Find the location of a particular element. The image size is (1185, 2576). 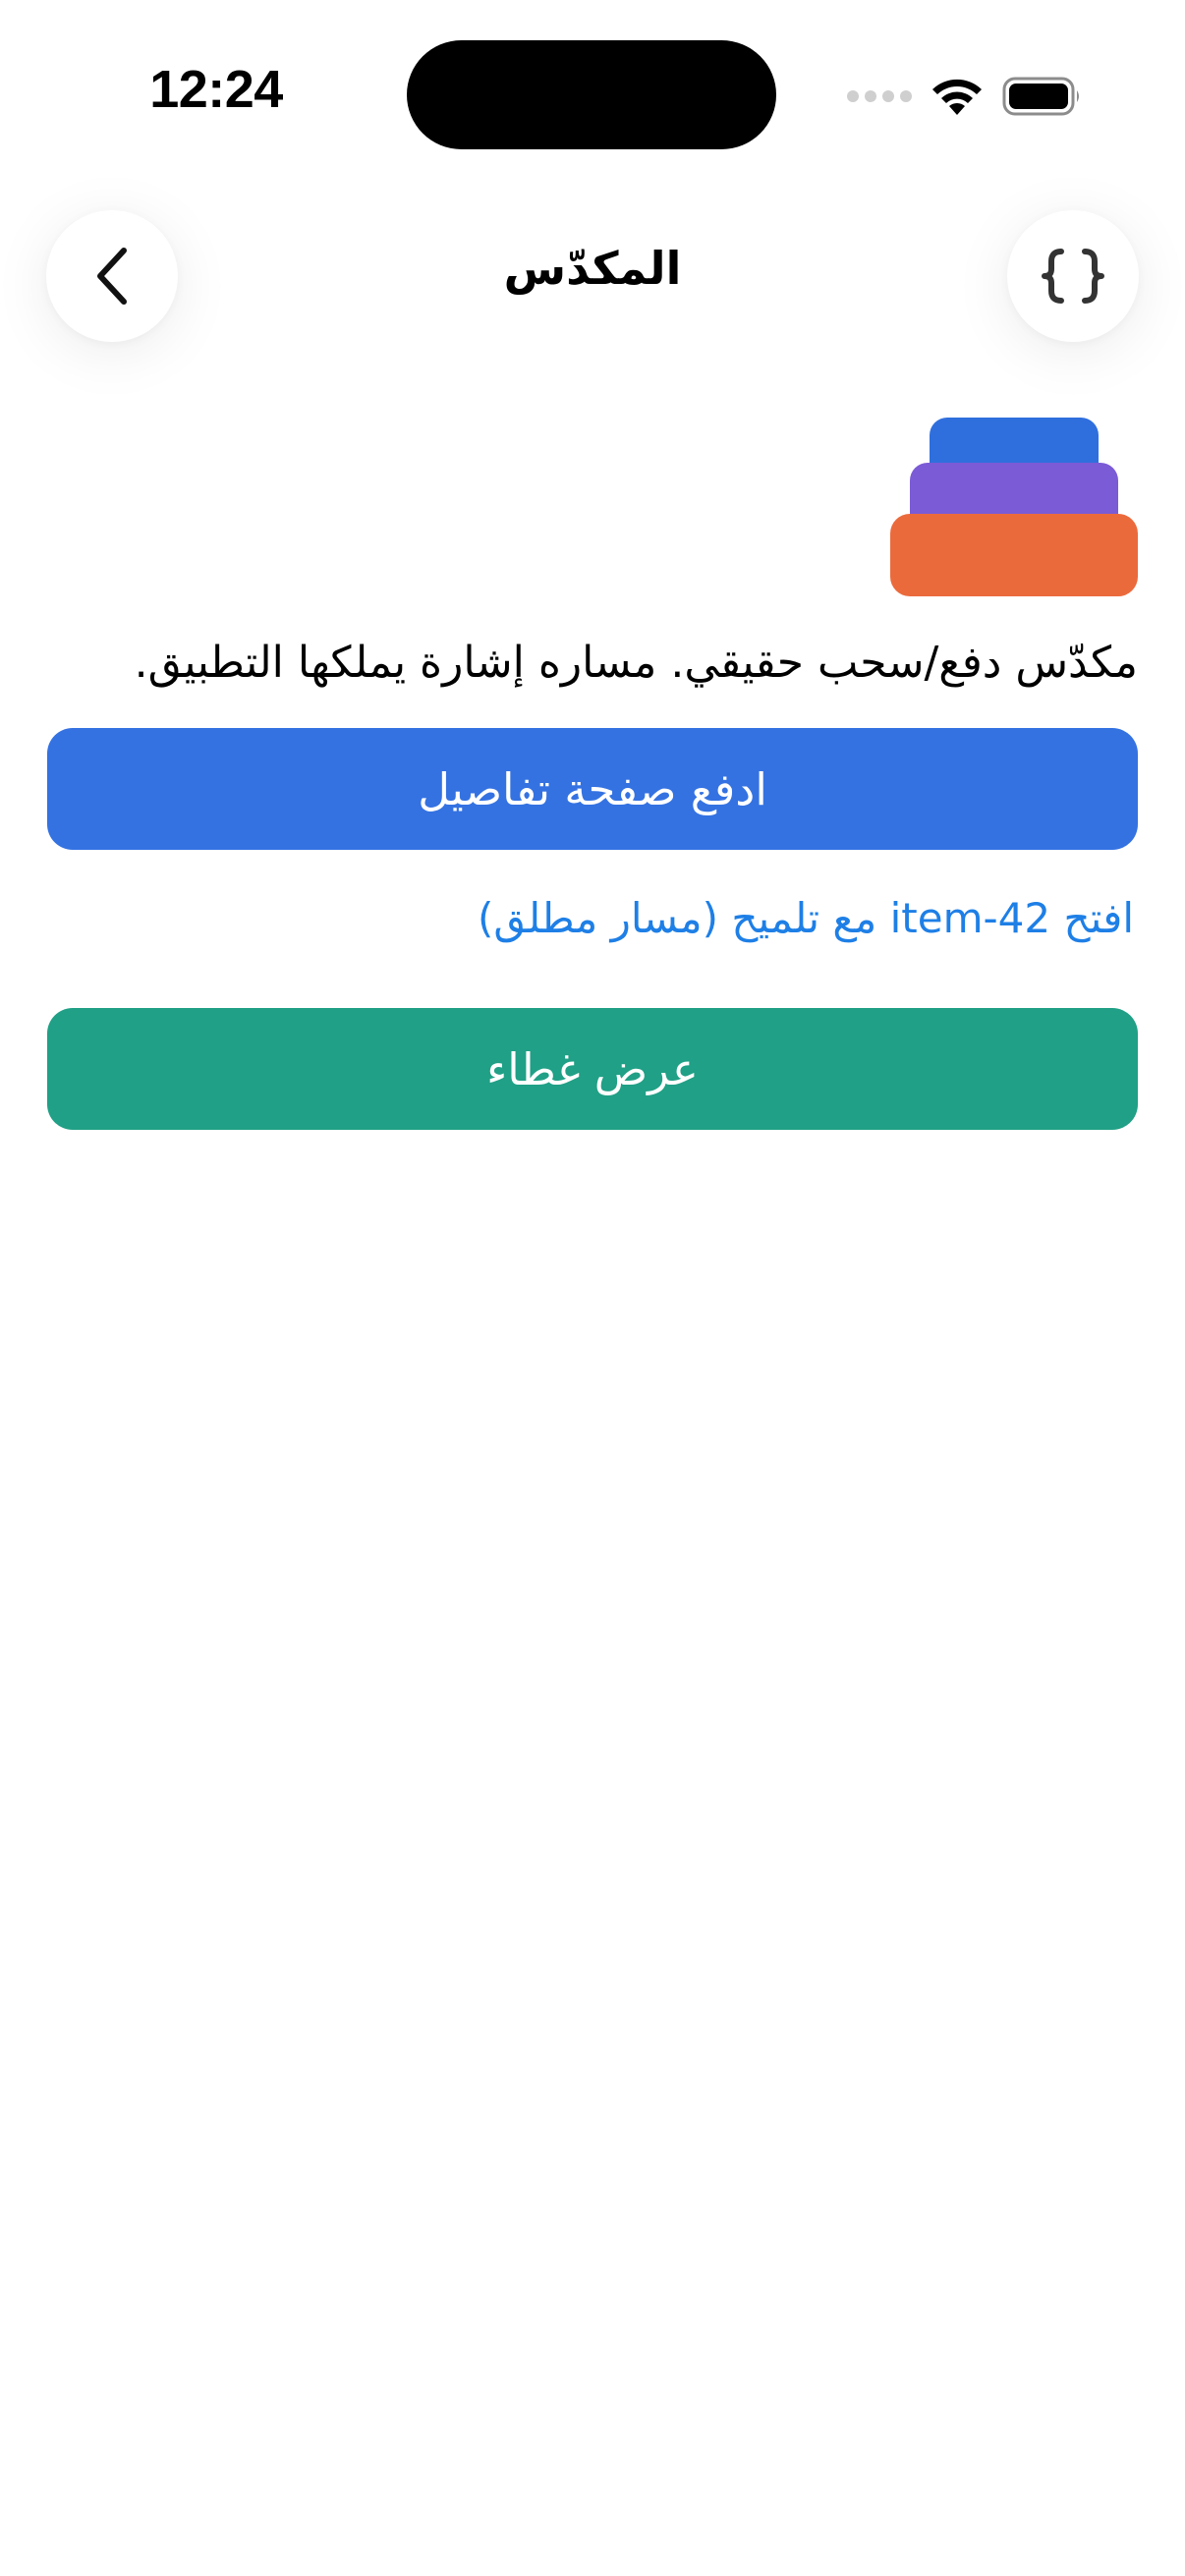

status-indicators is located at coordinates (965, 96).